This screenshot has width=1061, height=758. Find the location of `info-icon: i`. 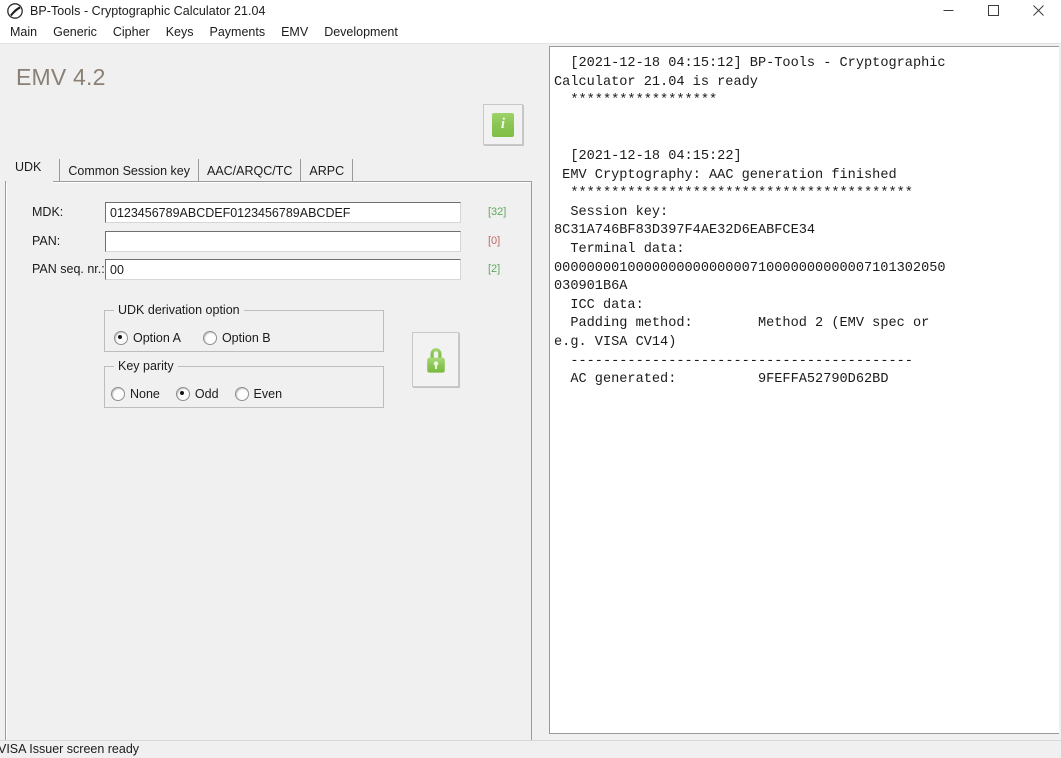

info-icon: i is located at coordinates (503, 124).